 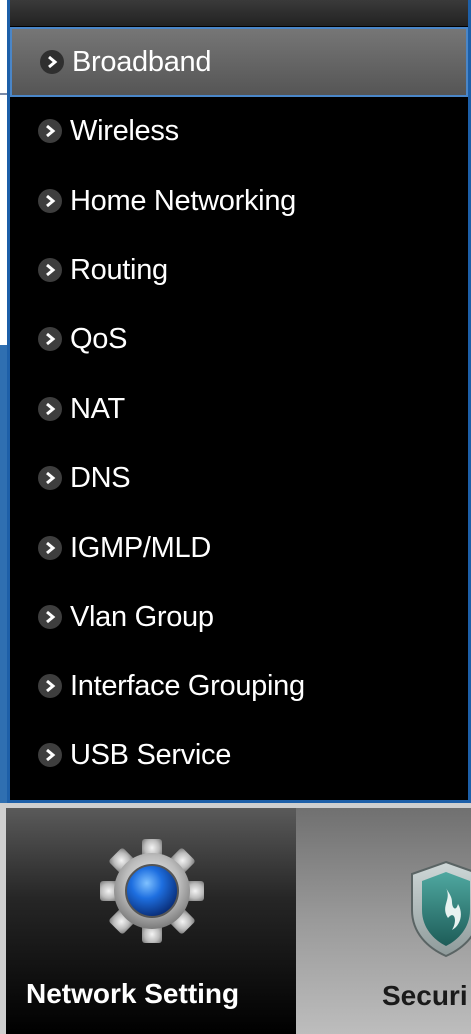 What do you see at coordinates (239, 270) in the screenshot?
I see `menu-item-routing: Routing` at bounding box center [239, 270].